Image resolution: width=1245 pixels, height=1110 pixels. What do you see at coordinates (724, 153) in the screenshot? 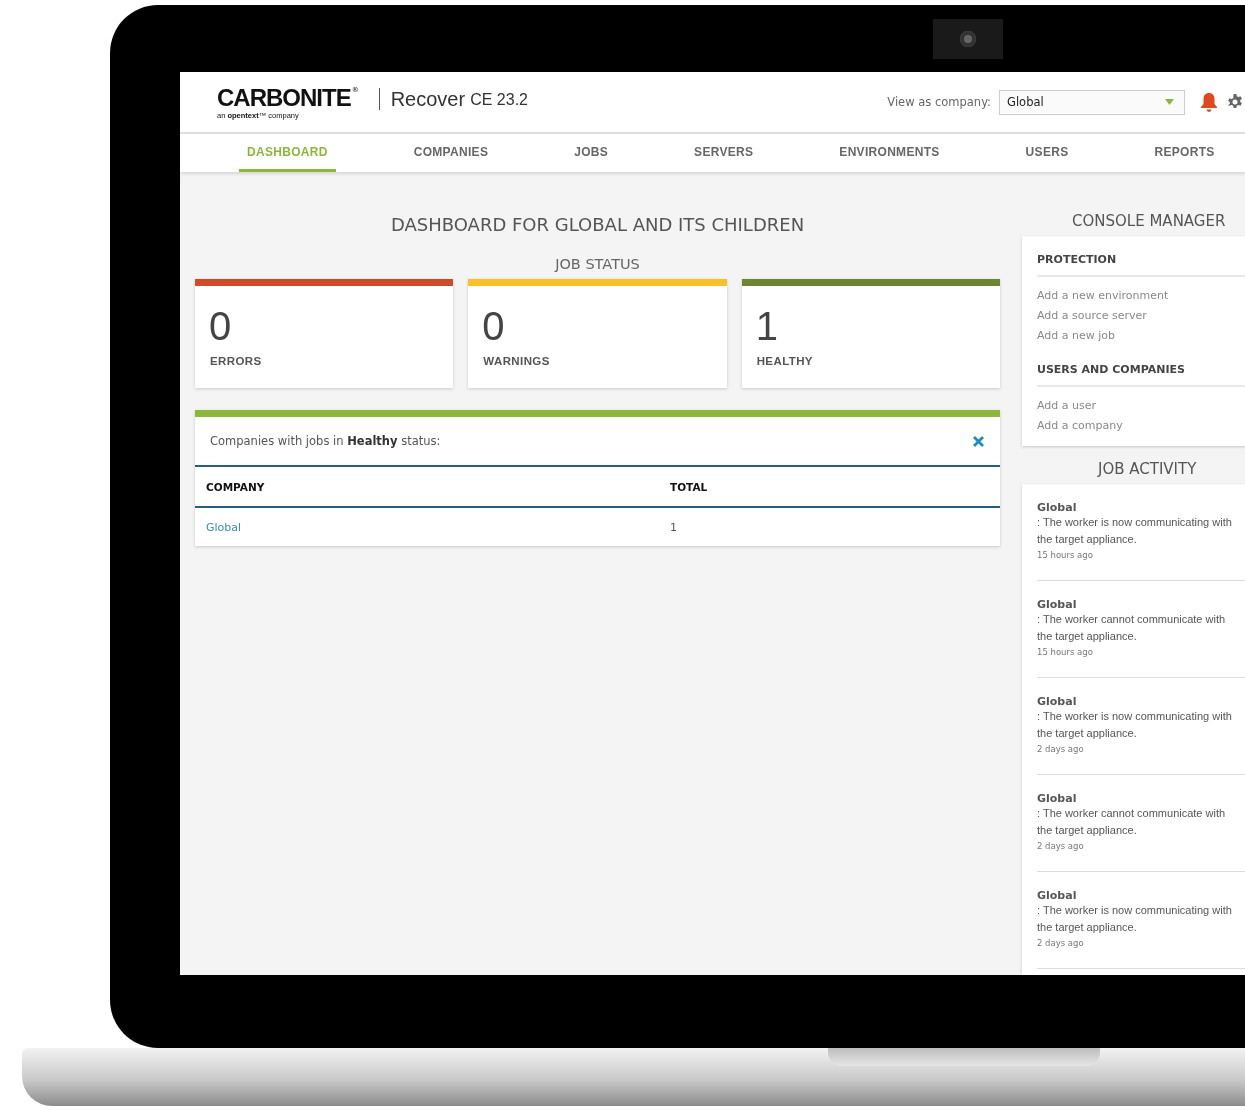
I see `nav-tab: SERVERS` at bounding box center [724, 153].